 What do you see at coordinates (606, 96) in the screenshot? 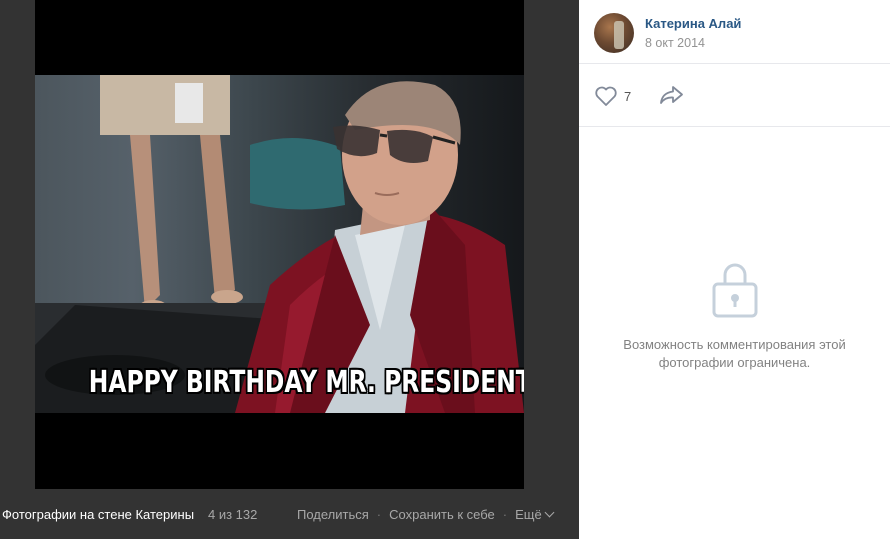
I see `heart-icon` at bounding box center [606, 96].